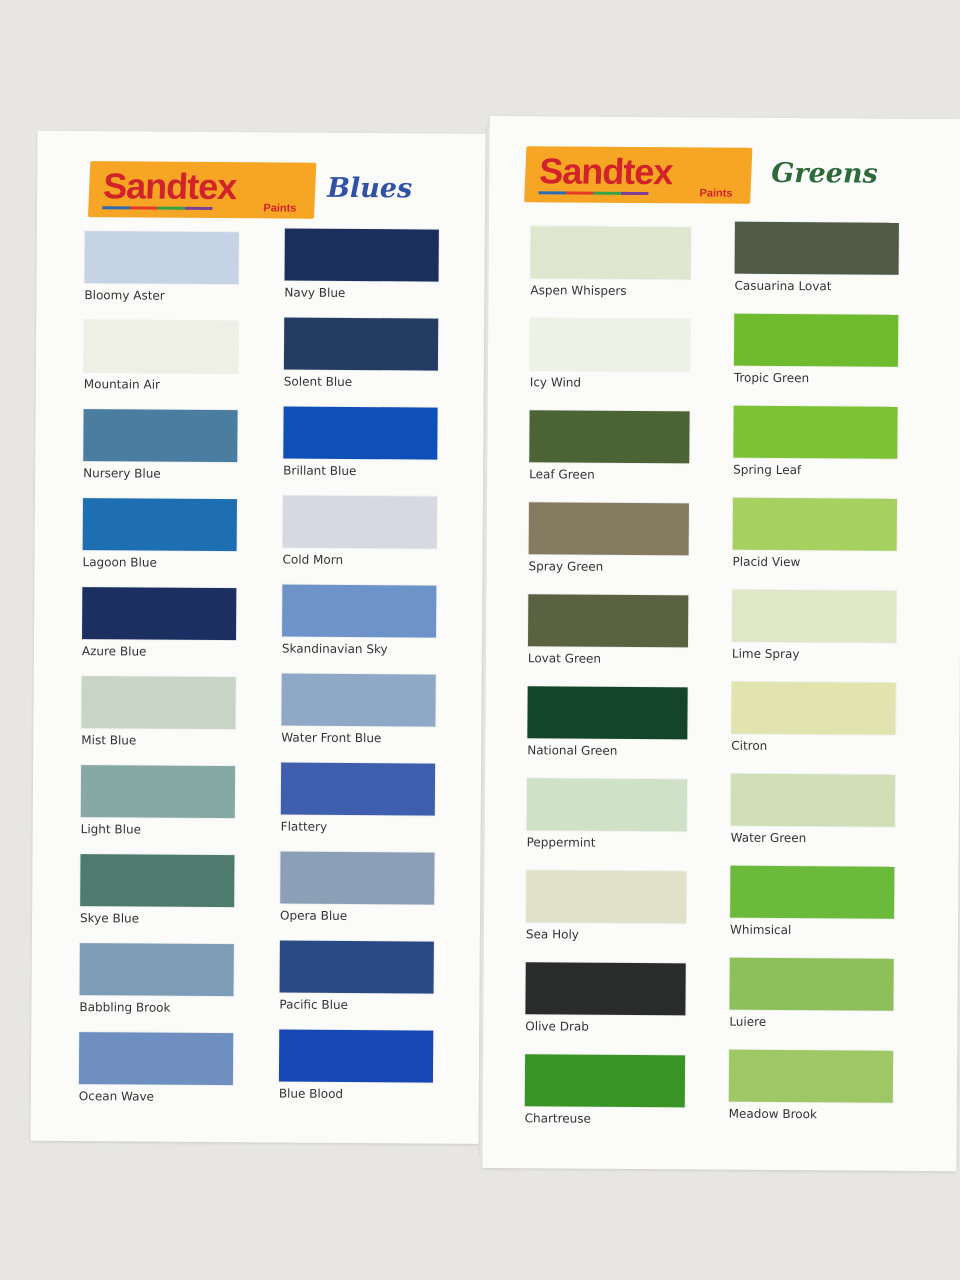 The width and height of the screenshot is (960, 1280). What do you see at coordinates (314, 1004) in the screenshot?
I see `colour-name: Pacific Blue` at bounding box center [314, 1004].